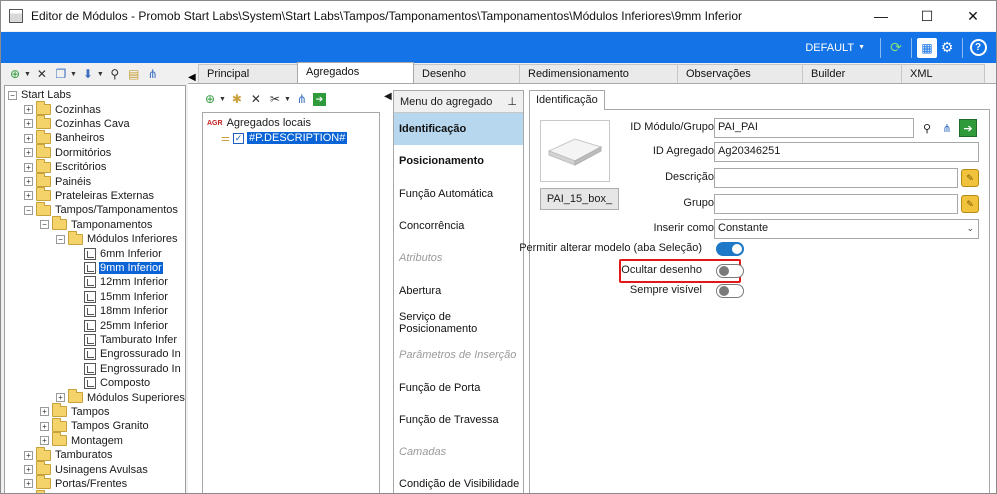 This screenshot has width=997, height=494. Describe the element at coordinates (943, 73) in the screenshot. I see `tab-xml: XML` at that location.